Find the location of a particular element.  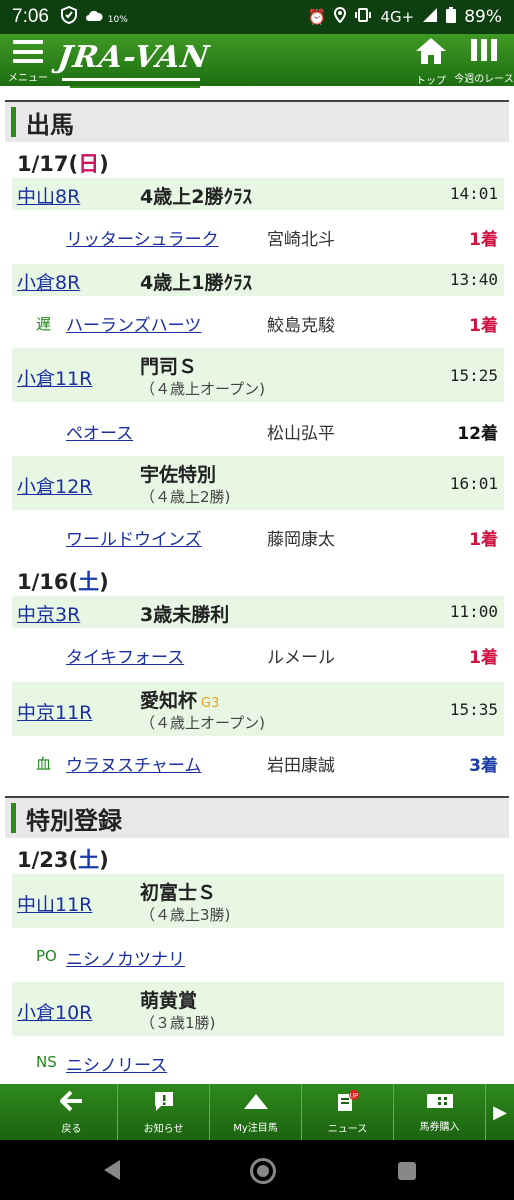

battery-icon is located at coordinates (451, 17).